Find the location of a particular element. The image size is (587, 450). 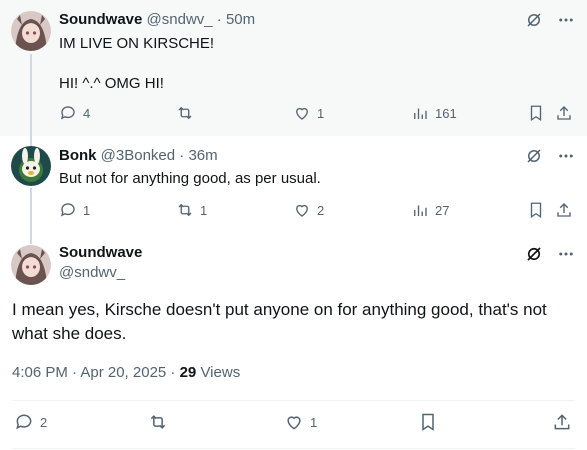

tweet-header: Soundwave @sndwv_ · 50m is located at coordinates (157, 20).